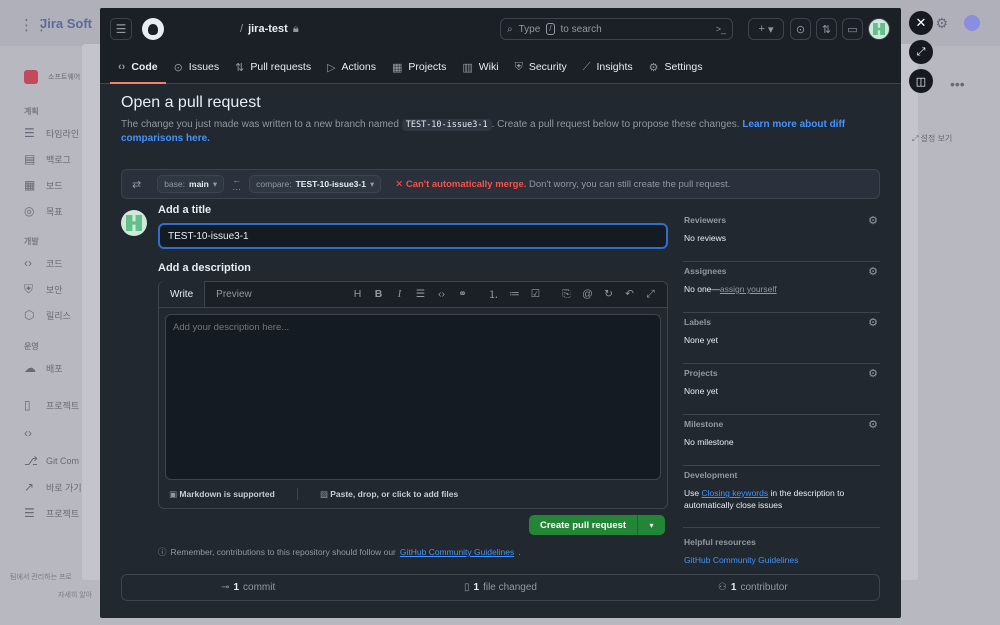 The height and width of the screenshot is (625, 1000). Describe the element at coordinates (457, 552) in the screenshot. I see `community-guidelines-link: GitHub Community Guidelines` at that location.